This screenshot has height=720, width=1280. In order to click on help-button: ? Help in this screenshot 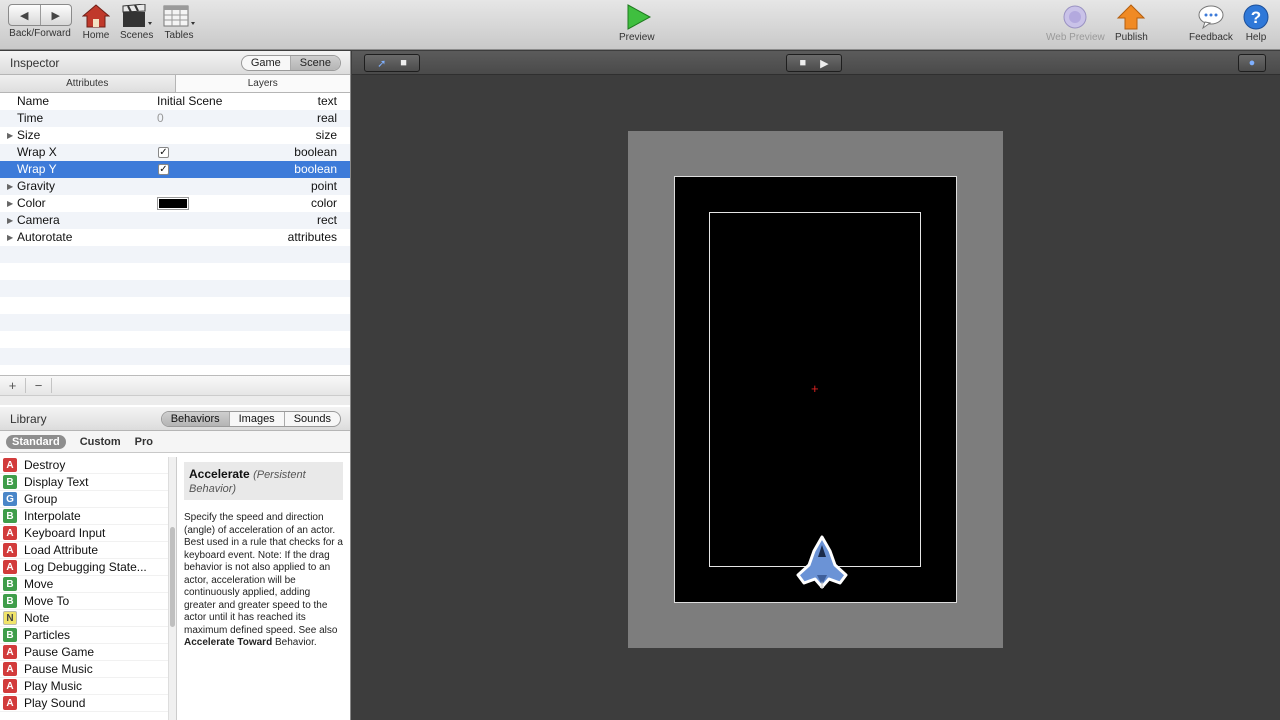, I will do `click(1256, 23)`.